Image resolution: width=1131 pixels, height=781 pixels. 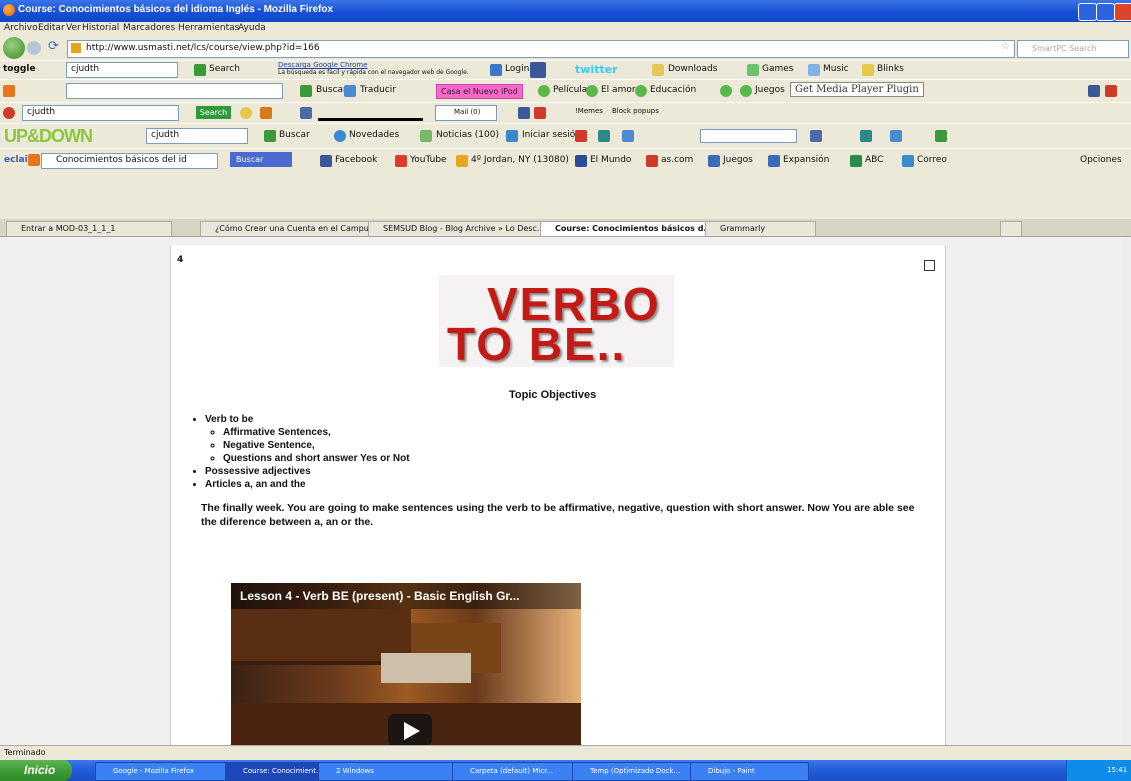 I want to click on updown-buscar-button: Buscar, so click(x=294, y=135).